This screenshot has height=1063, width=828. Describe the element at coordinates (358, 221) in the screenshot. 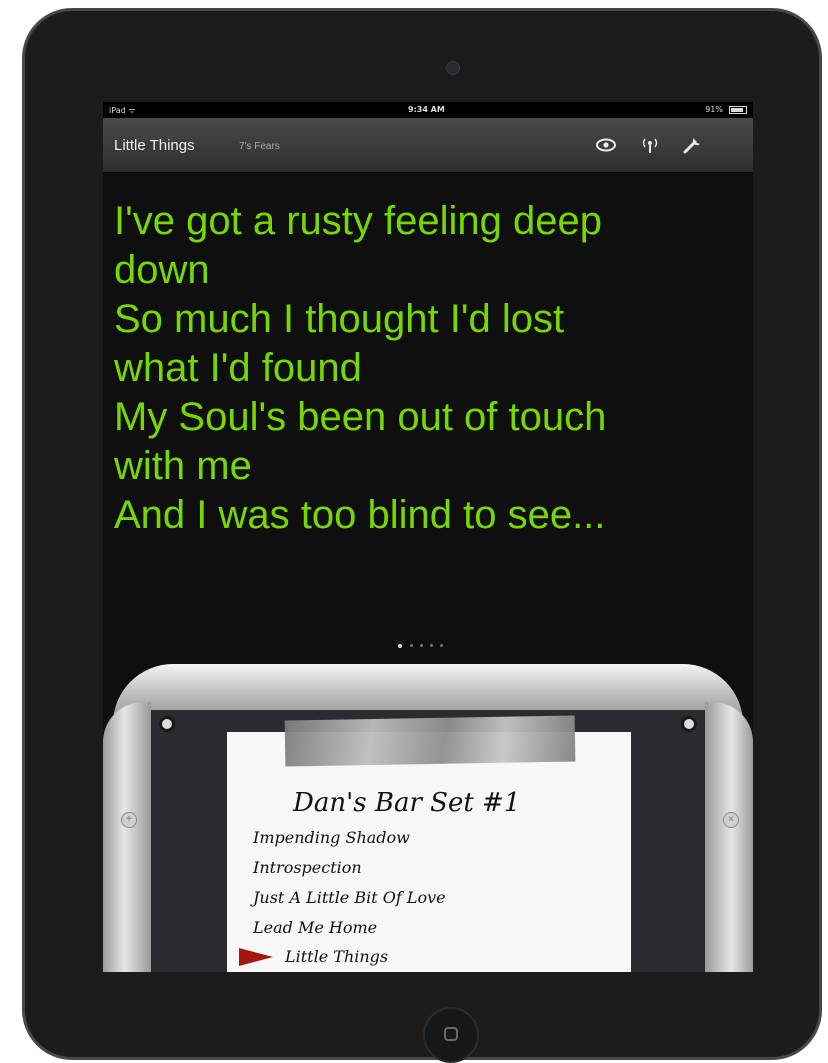

I see `lyric-line: I've got a rusty feeling deep` at that location.